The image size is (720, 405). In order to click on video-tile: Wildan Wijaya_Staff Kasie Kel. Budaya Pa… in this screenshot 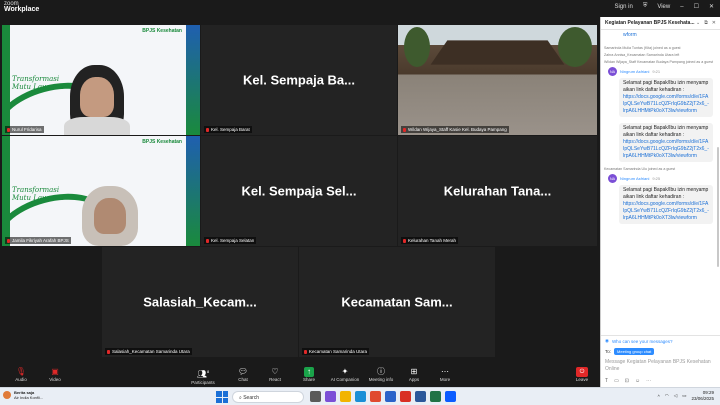, I will do `click(497, 80)`.